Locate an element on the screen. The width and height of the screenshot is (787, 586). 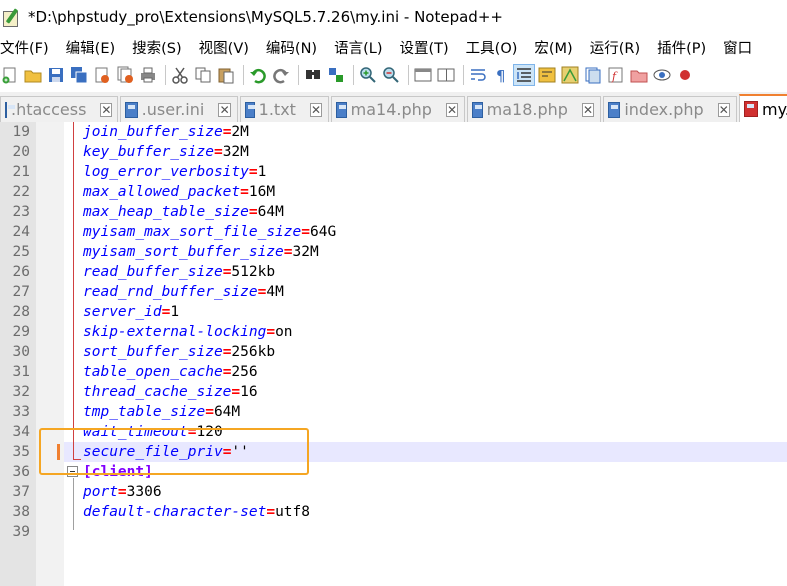
indent-guide-icon is located at coordinates (524, 75).